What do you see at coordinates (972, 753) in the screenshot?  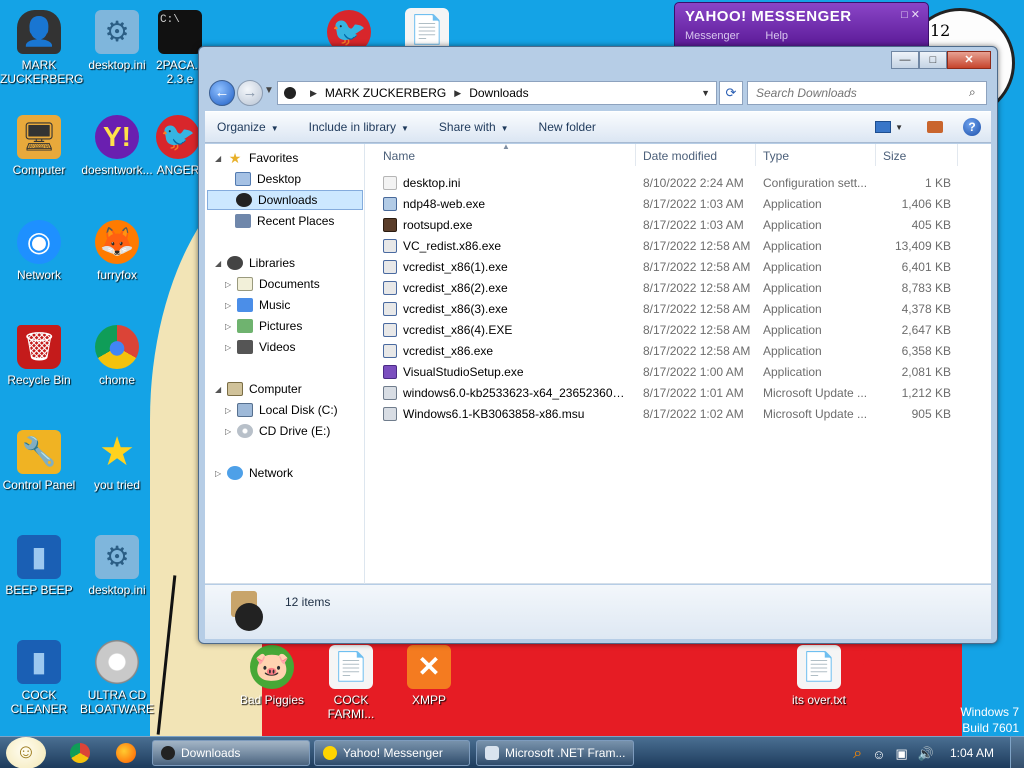 I see `taskbar-clock: 1:04 AM` at bounding box center [972, 753].